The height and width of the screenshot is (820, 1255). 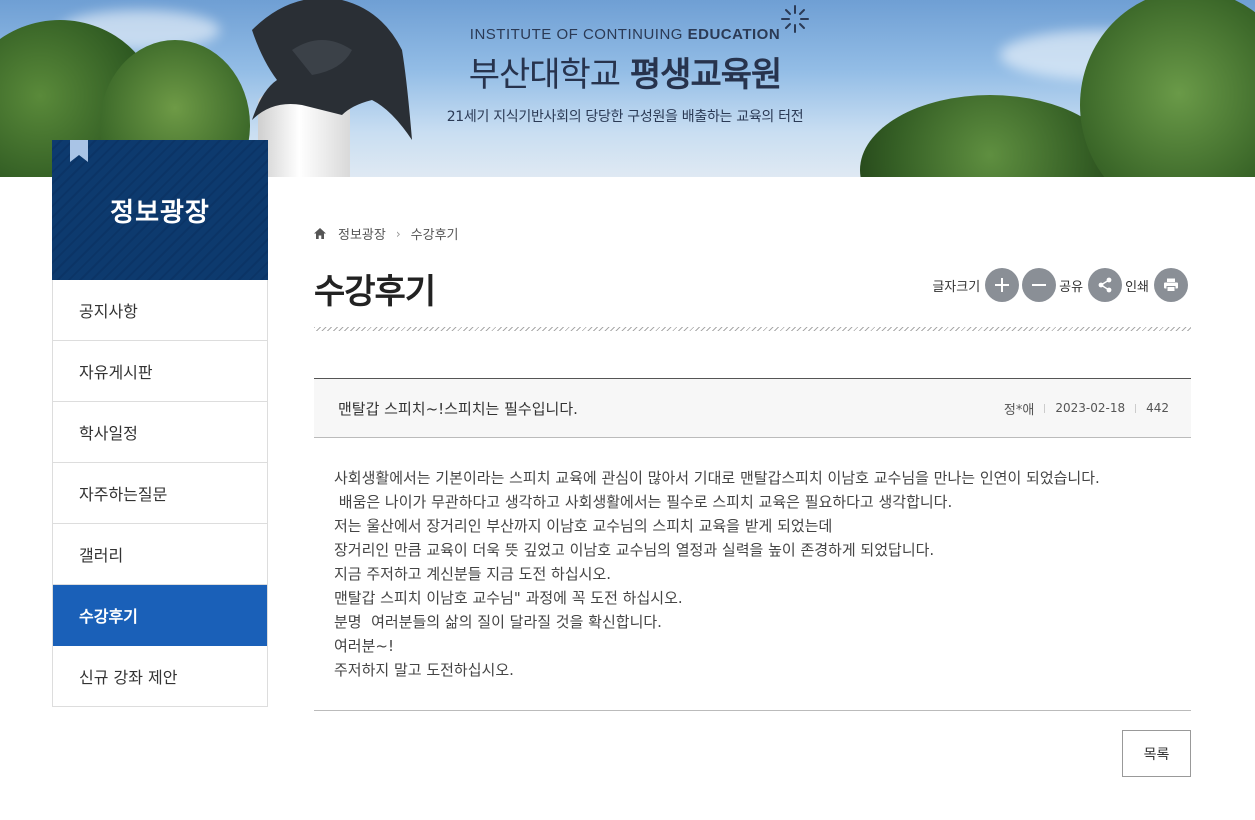 What do you see at coordinates (1157, 408) in the screenshot?
I see `post-views: 442` at bounding box center [1157, 408].